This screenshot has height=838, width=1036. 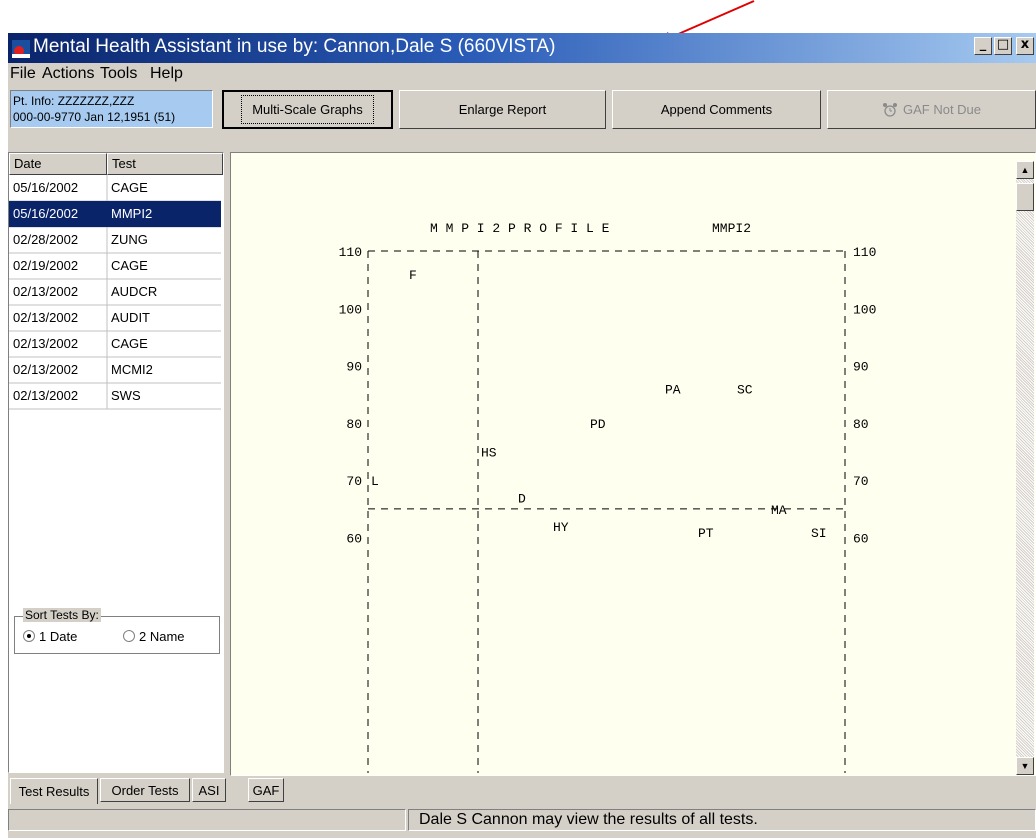 I want to click on test-name: SWS, so click(x=126, y=395).